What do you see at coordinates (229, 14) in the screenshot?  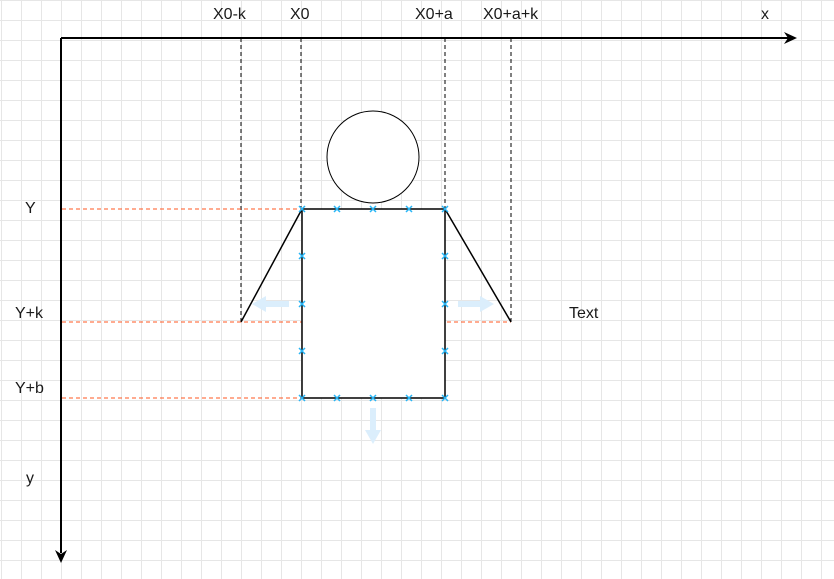 I see `x-marker-x0-minus-k: X0-k` at bounding box center [229, 14].